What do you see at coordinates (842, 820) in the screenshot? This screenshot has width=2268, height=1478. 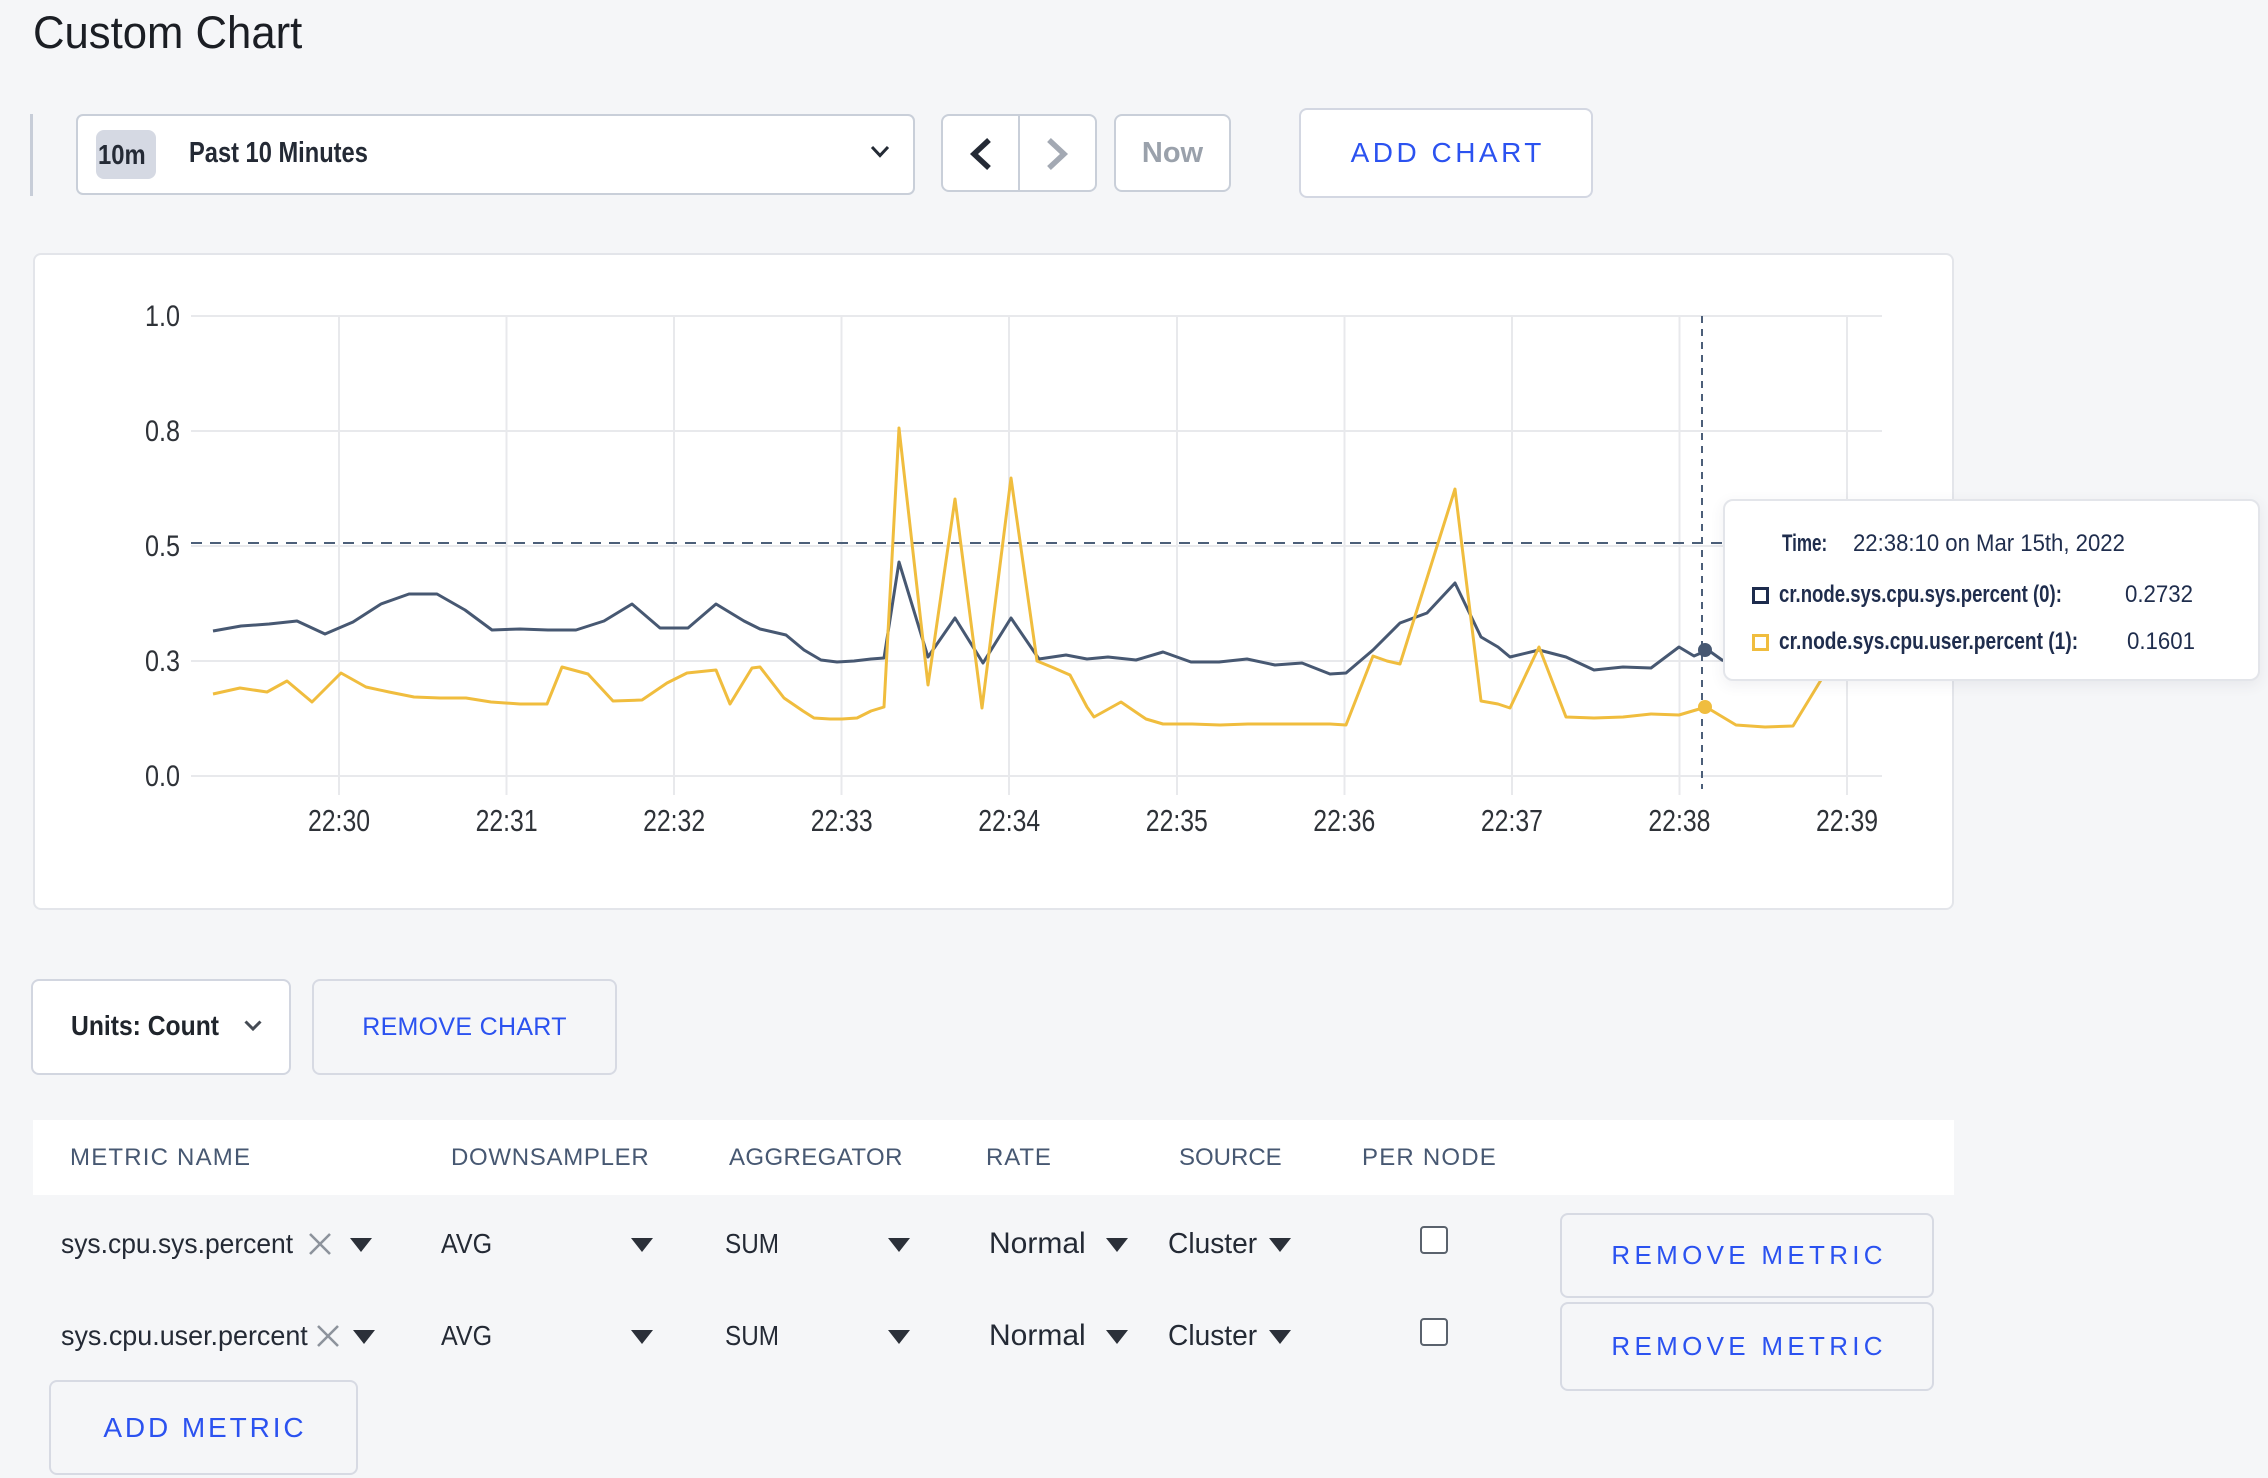 I see `svg-text: 22:33` at bounding box center [842, 820].